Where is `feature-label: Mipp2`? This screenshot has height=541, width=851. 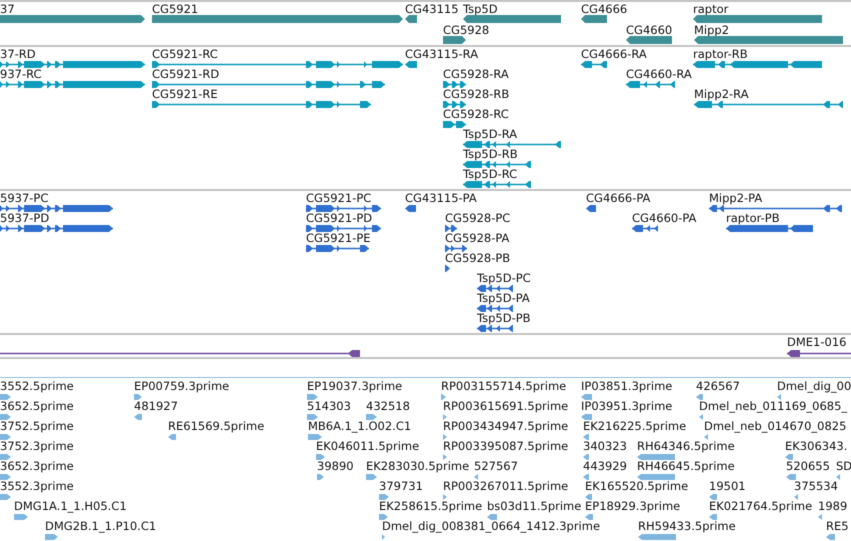 feature-label: Mipp2 is located at coordinates (712, 30).